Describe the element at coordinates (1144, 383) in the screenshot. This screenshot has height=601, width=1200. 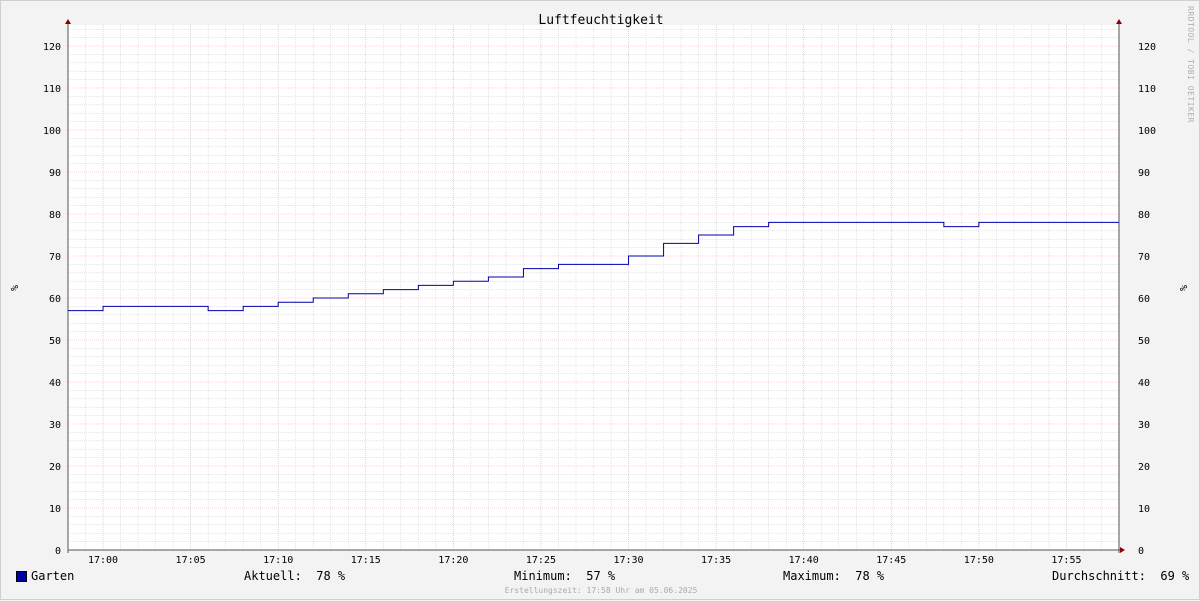
I see `y-tick-label-right: 40` at that location.